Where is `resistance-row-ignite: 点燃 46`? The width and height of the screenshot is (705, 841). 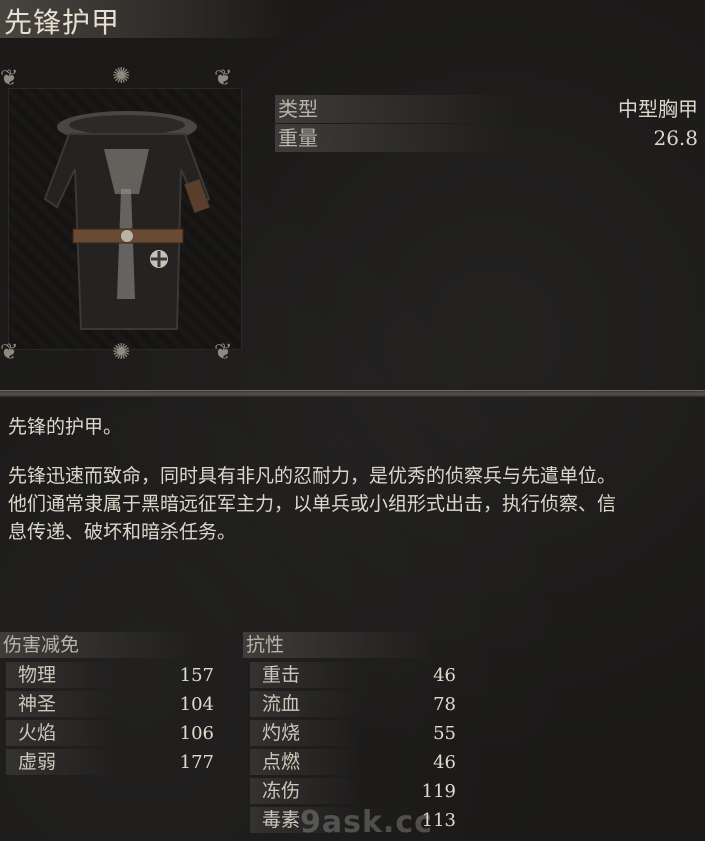 resistance-row-ignite: 点燃 46 is located at coordinates (353, 762).